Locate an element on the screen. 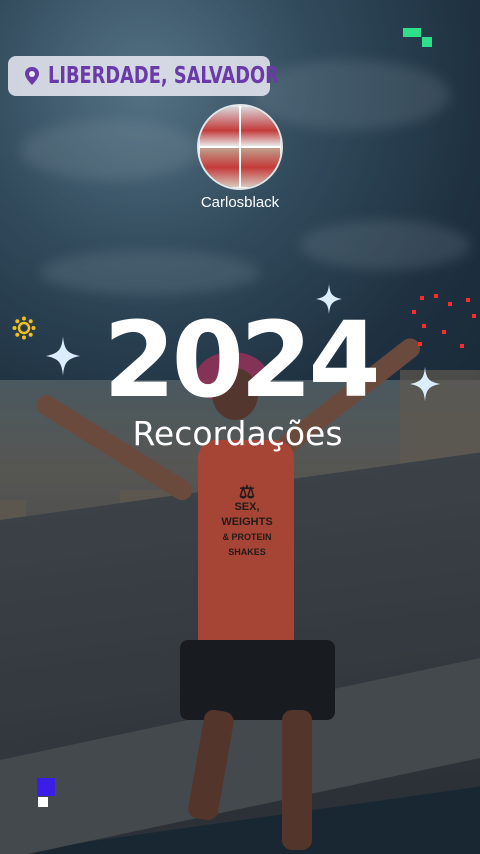 The height and width of the screenshot is (854, 480). location-sticker: LIBERDADE, SALVADOR is located at coordinates (143, 76).